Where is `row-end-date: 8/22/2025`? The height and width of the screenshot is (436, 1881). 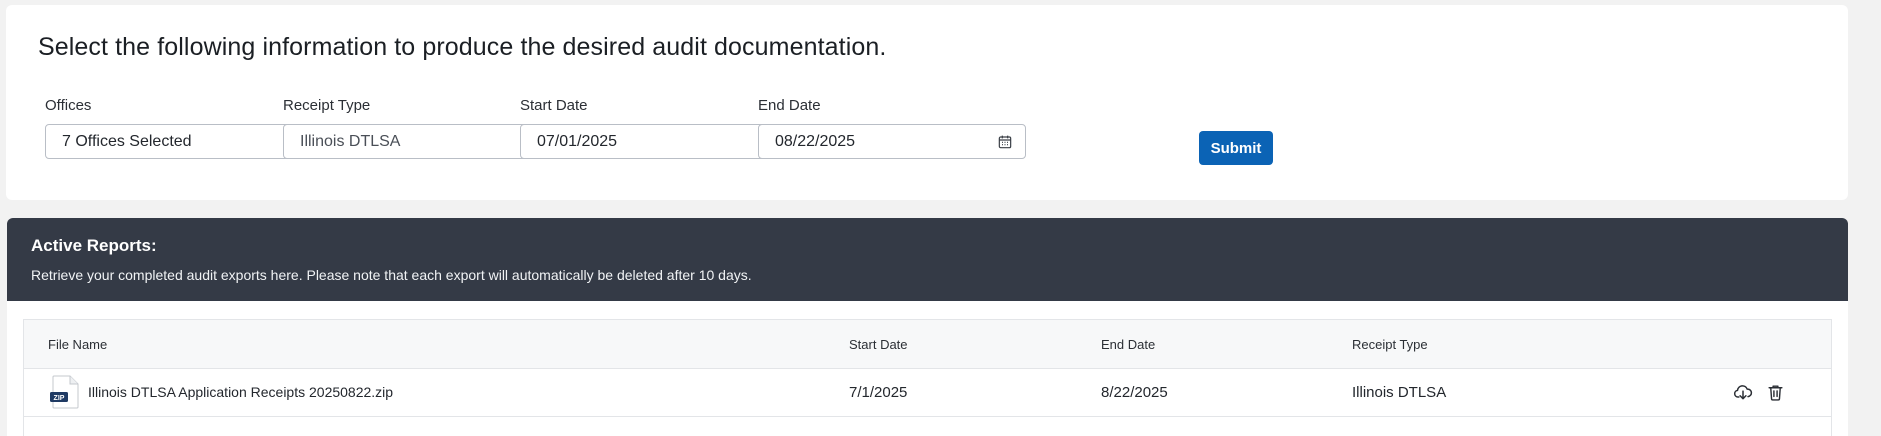
row-end-date: 8/22/2025 is located at coordinates (1134, 392).